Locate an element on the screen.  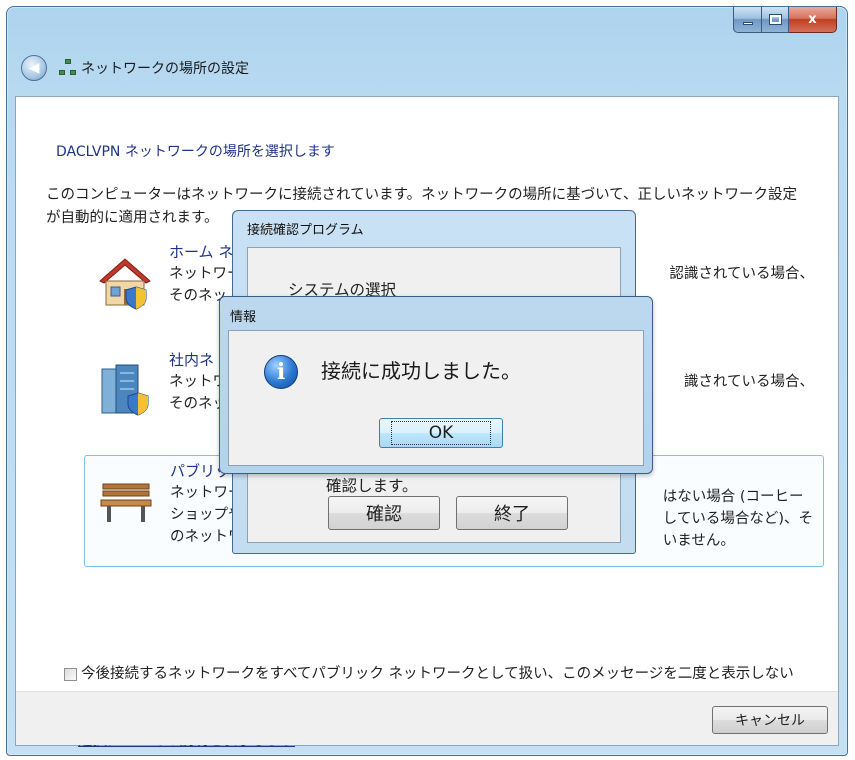
info-dialog-client: i 接続に成功しました。 OK is located at coordinates (436, 398).